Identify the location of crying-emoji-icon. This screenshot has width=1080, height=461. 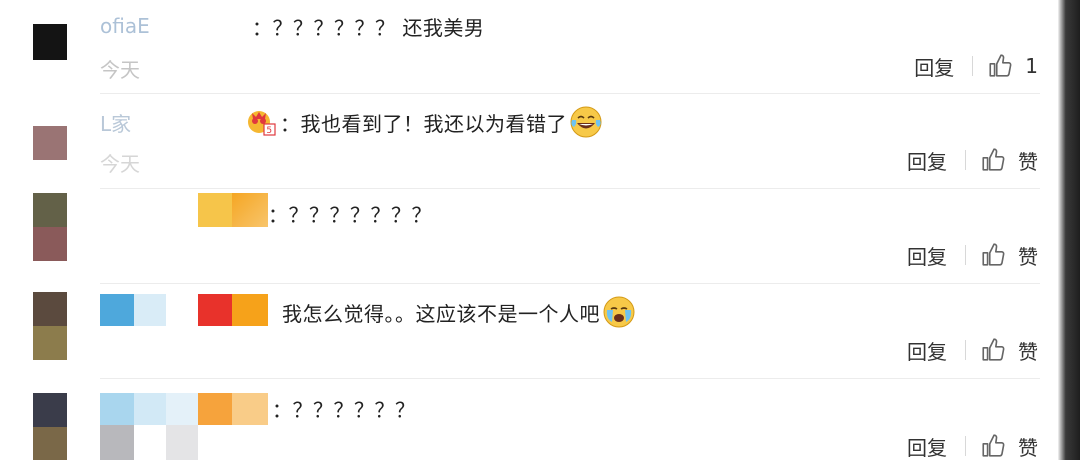
(619, 312).